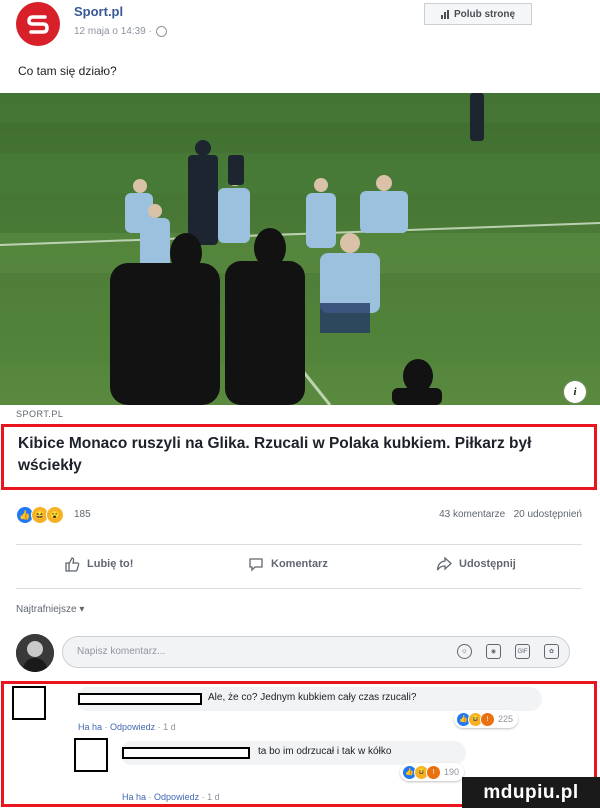 Image resolution: width=600 pixels, height=808 pixels. Describe the element at coordinates (551, 651) in the screenshot. I see `sticker-icon: ✿` at that location.